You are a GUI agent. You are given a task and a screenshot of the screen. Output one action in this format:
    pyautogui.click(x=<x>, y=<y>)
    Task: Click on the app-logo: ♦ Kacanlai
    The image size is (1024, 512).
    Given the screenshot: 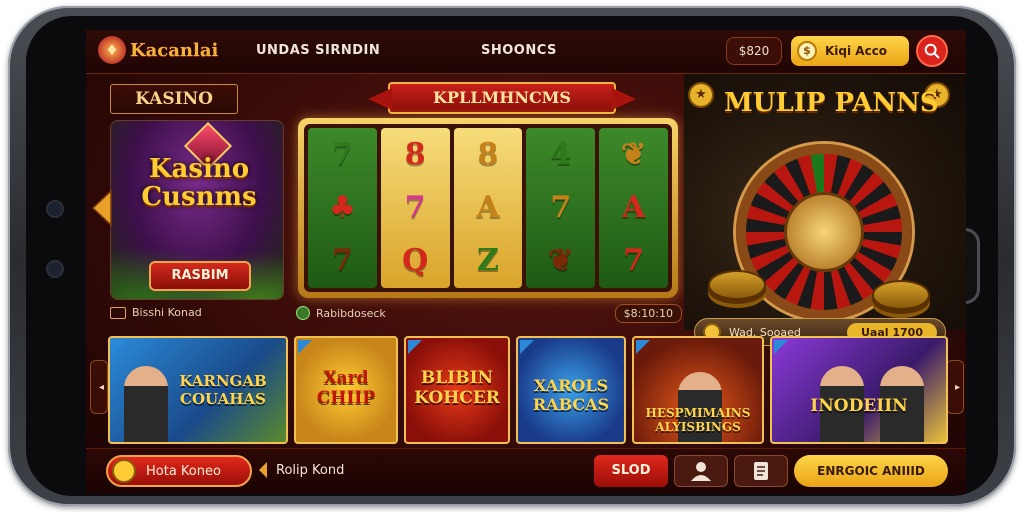 What is the action you would take?
    pyautogui.click(x=158, y=50)
    